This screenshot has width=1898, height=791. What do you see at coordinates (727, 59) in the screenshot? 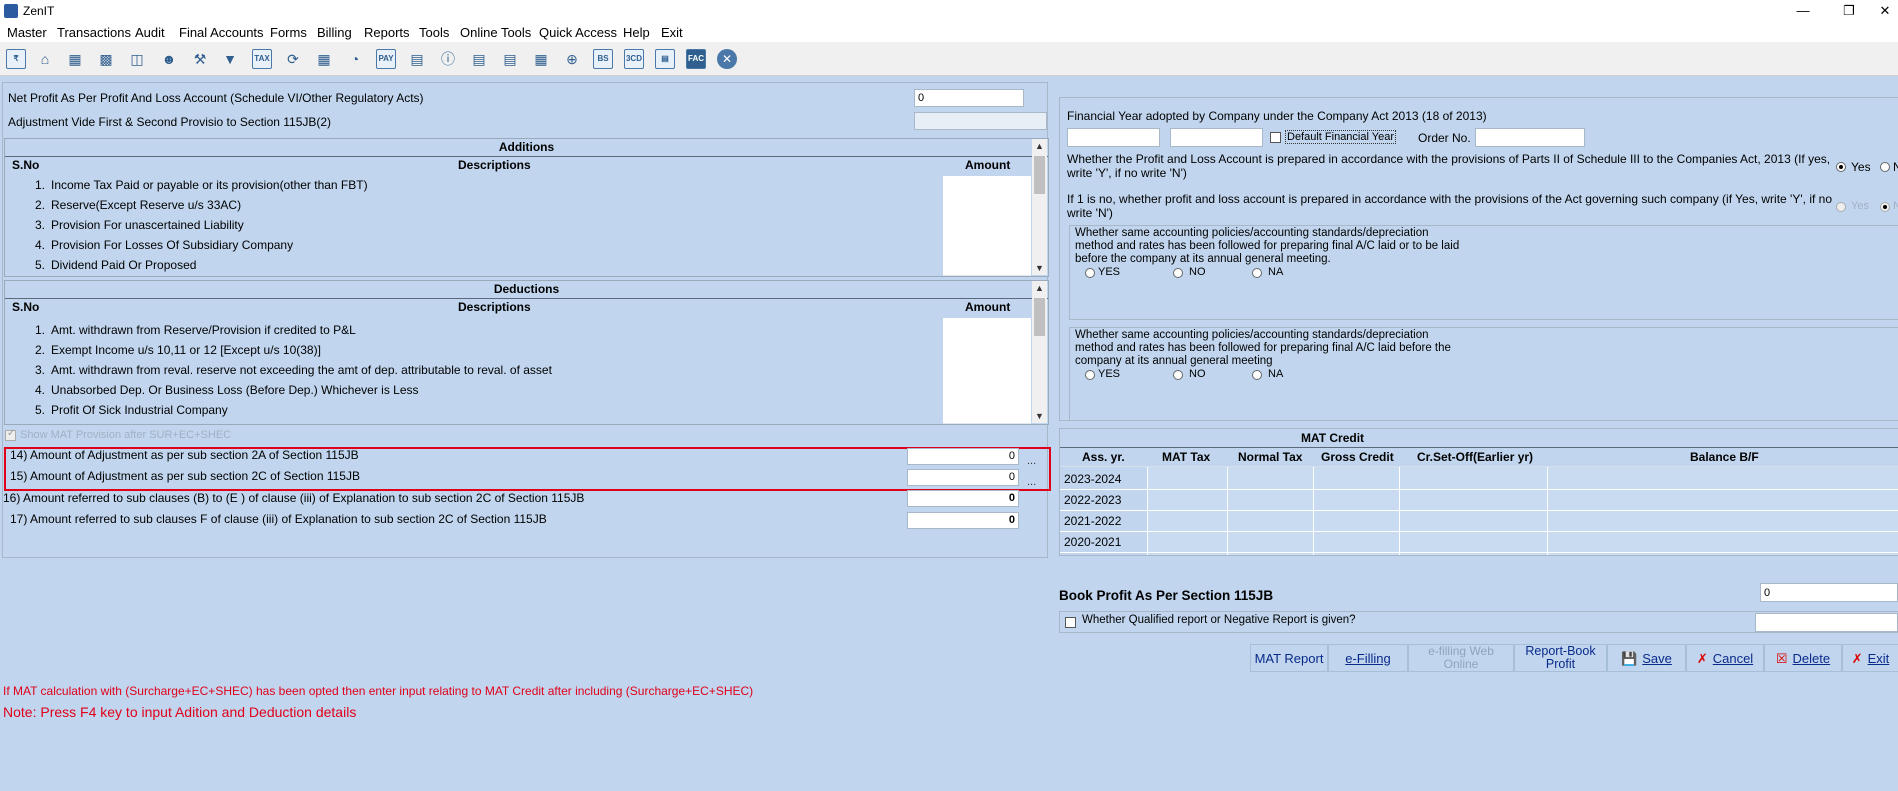
I see `close-circle-icon: ✕` at bounding box center [727, 59].